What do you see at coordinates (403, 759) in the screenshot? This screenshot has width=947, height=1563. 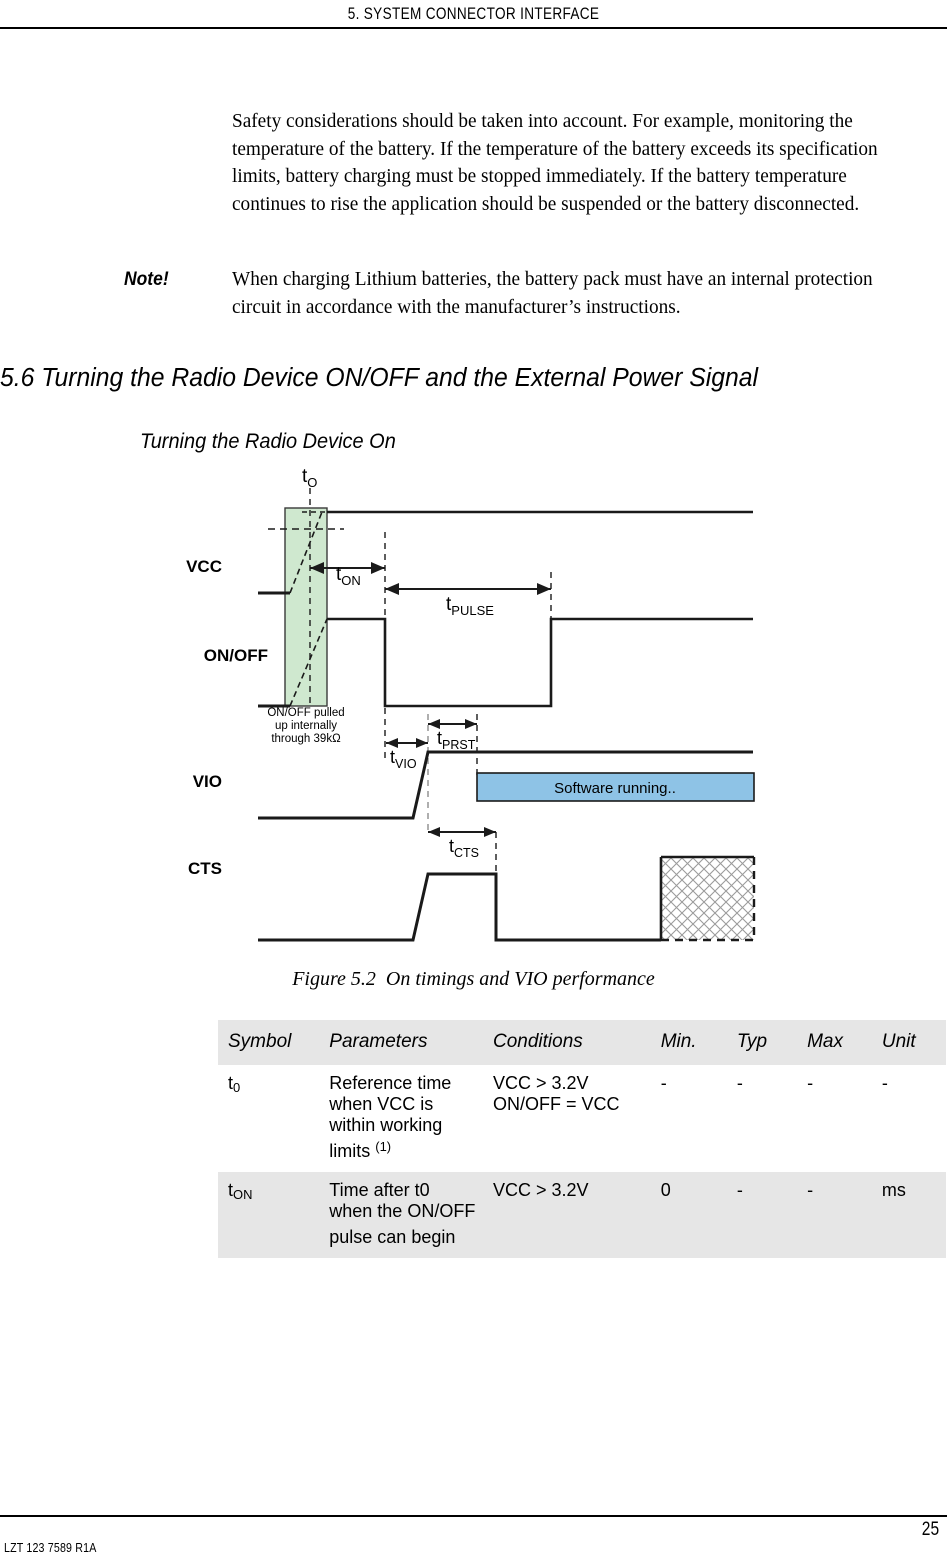 I see `tvio-label: tVIO` at bounding box center [403, 759].